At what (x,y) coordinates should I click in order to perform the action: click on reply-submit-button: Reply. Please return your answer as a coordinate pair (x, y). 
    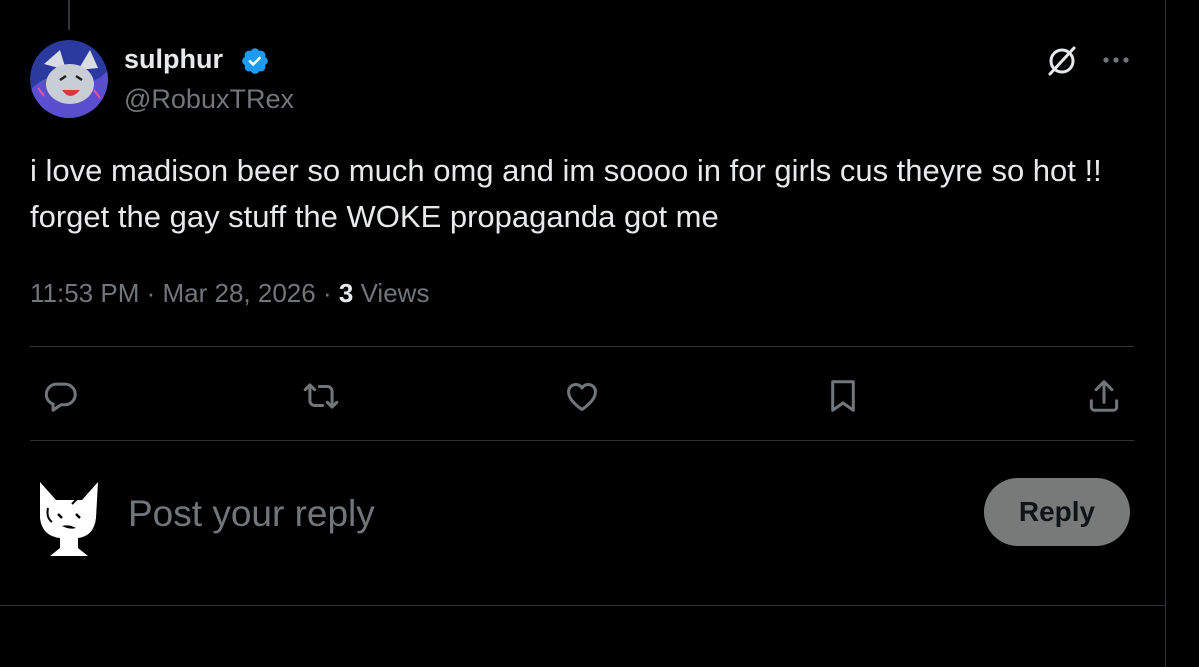
    Looking at the image, I should click on (1057, 512).